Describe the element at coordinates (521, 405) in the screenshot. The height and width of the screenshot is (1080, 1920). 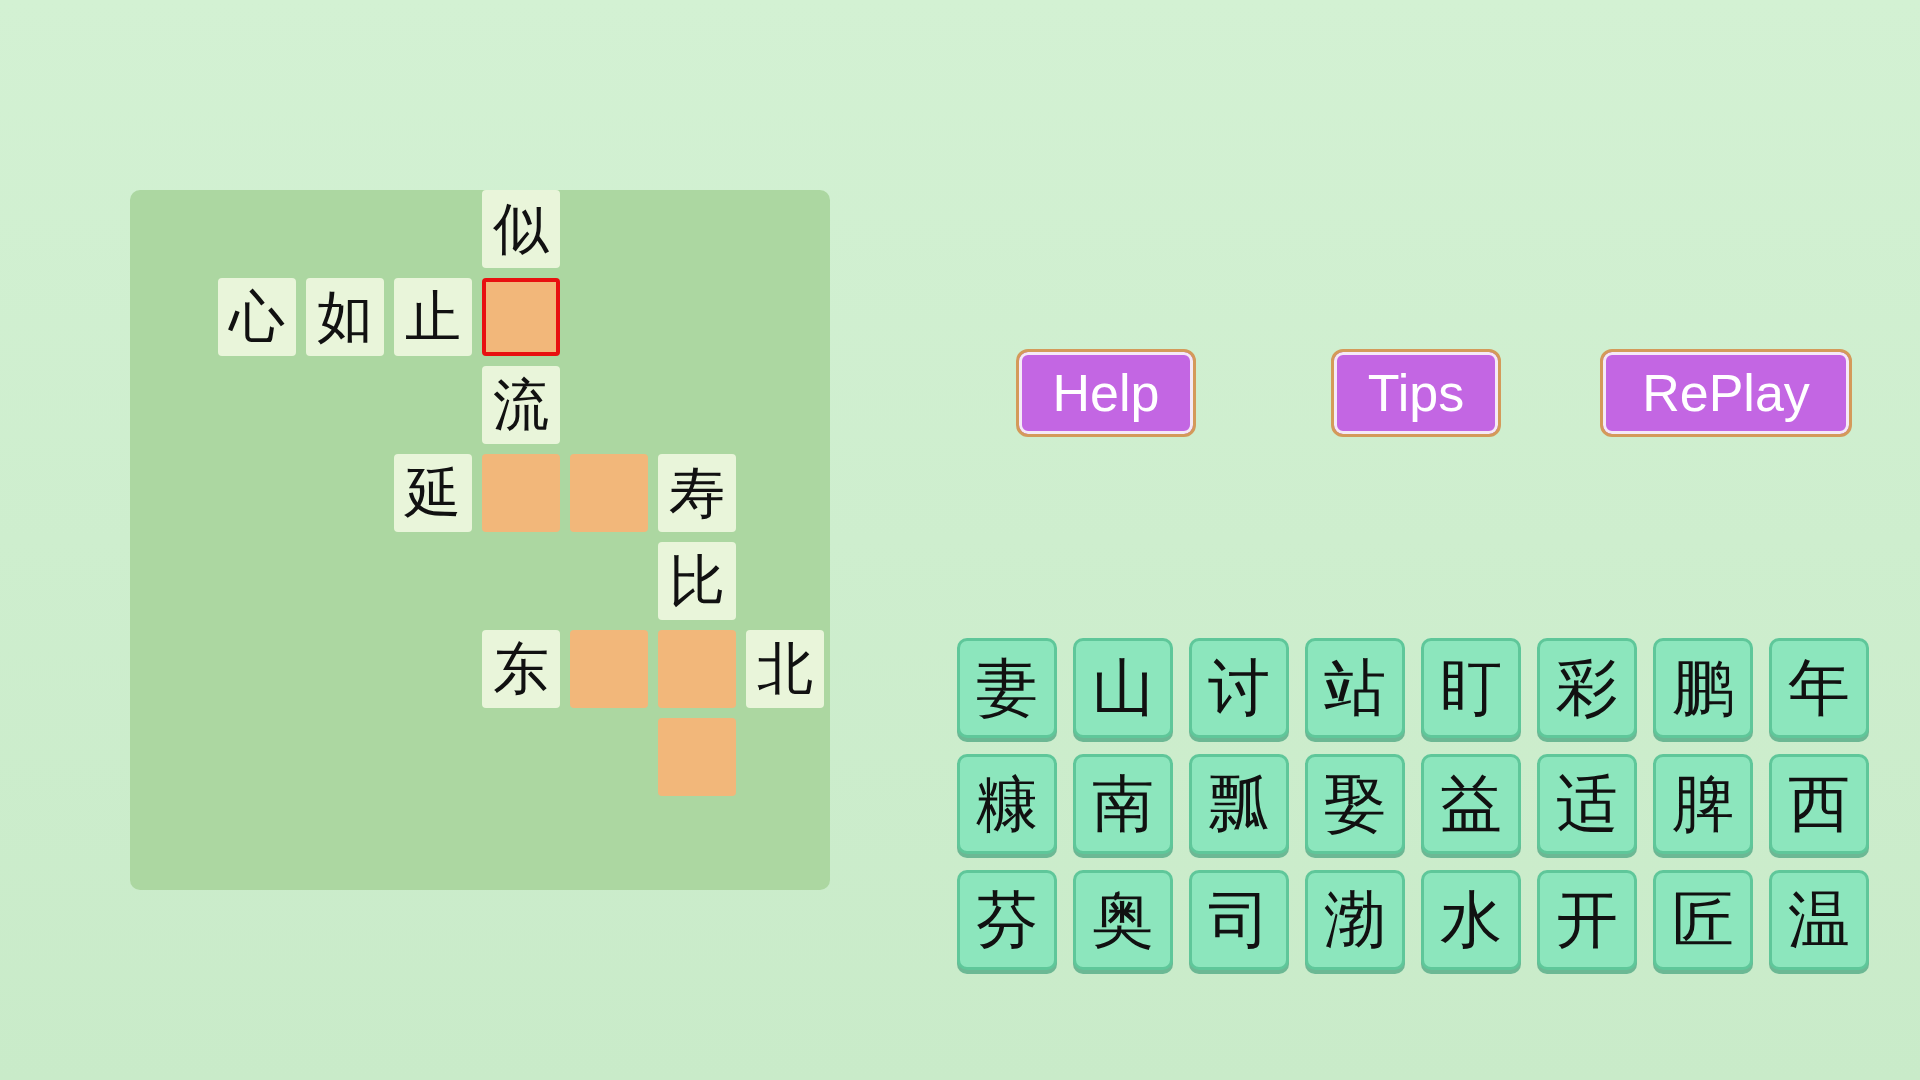
I see `board-character: 流` at that location.